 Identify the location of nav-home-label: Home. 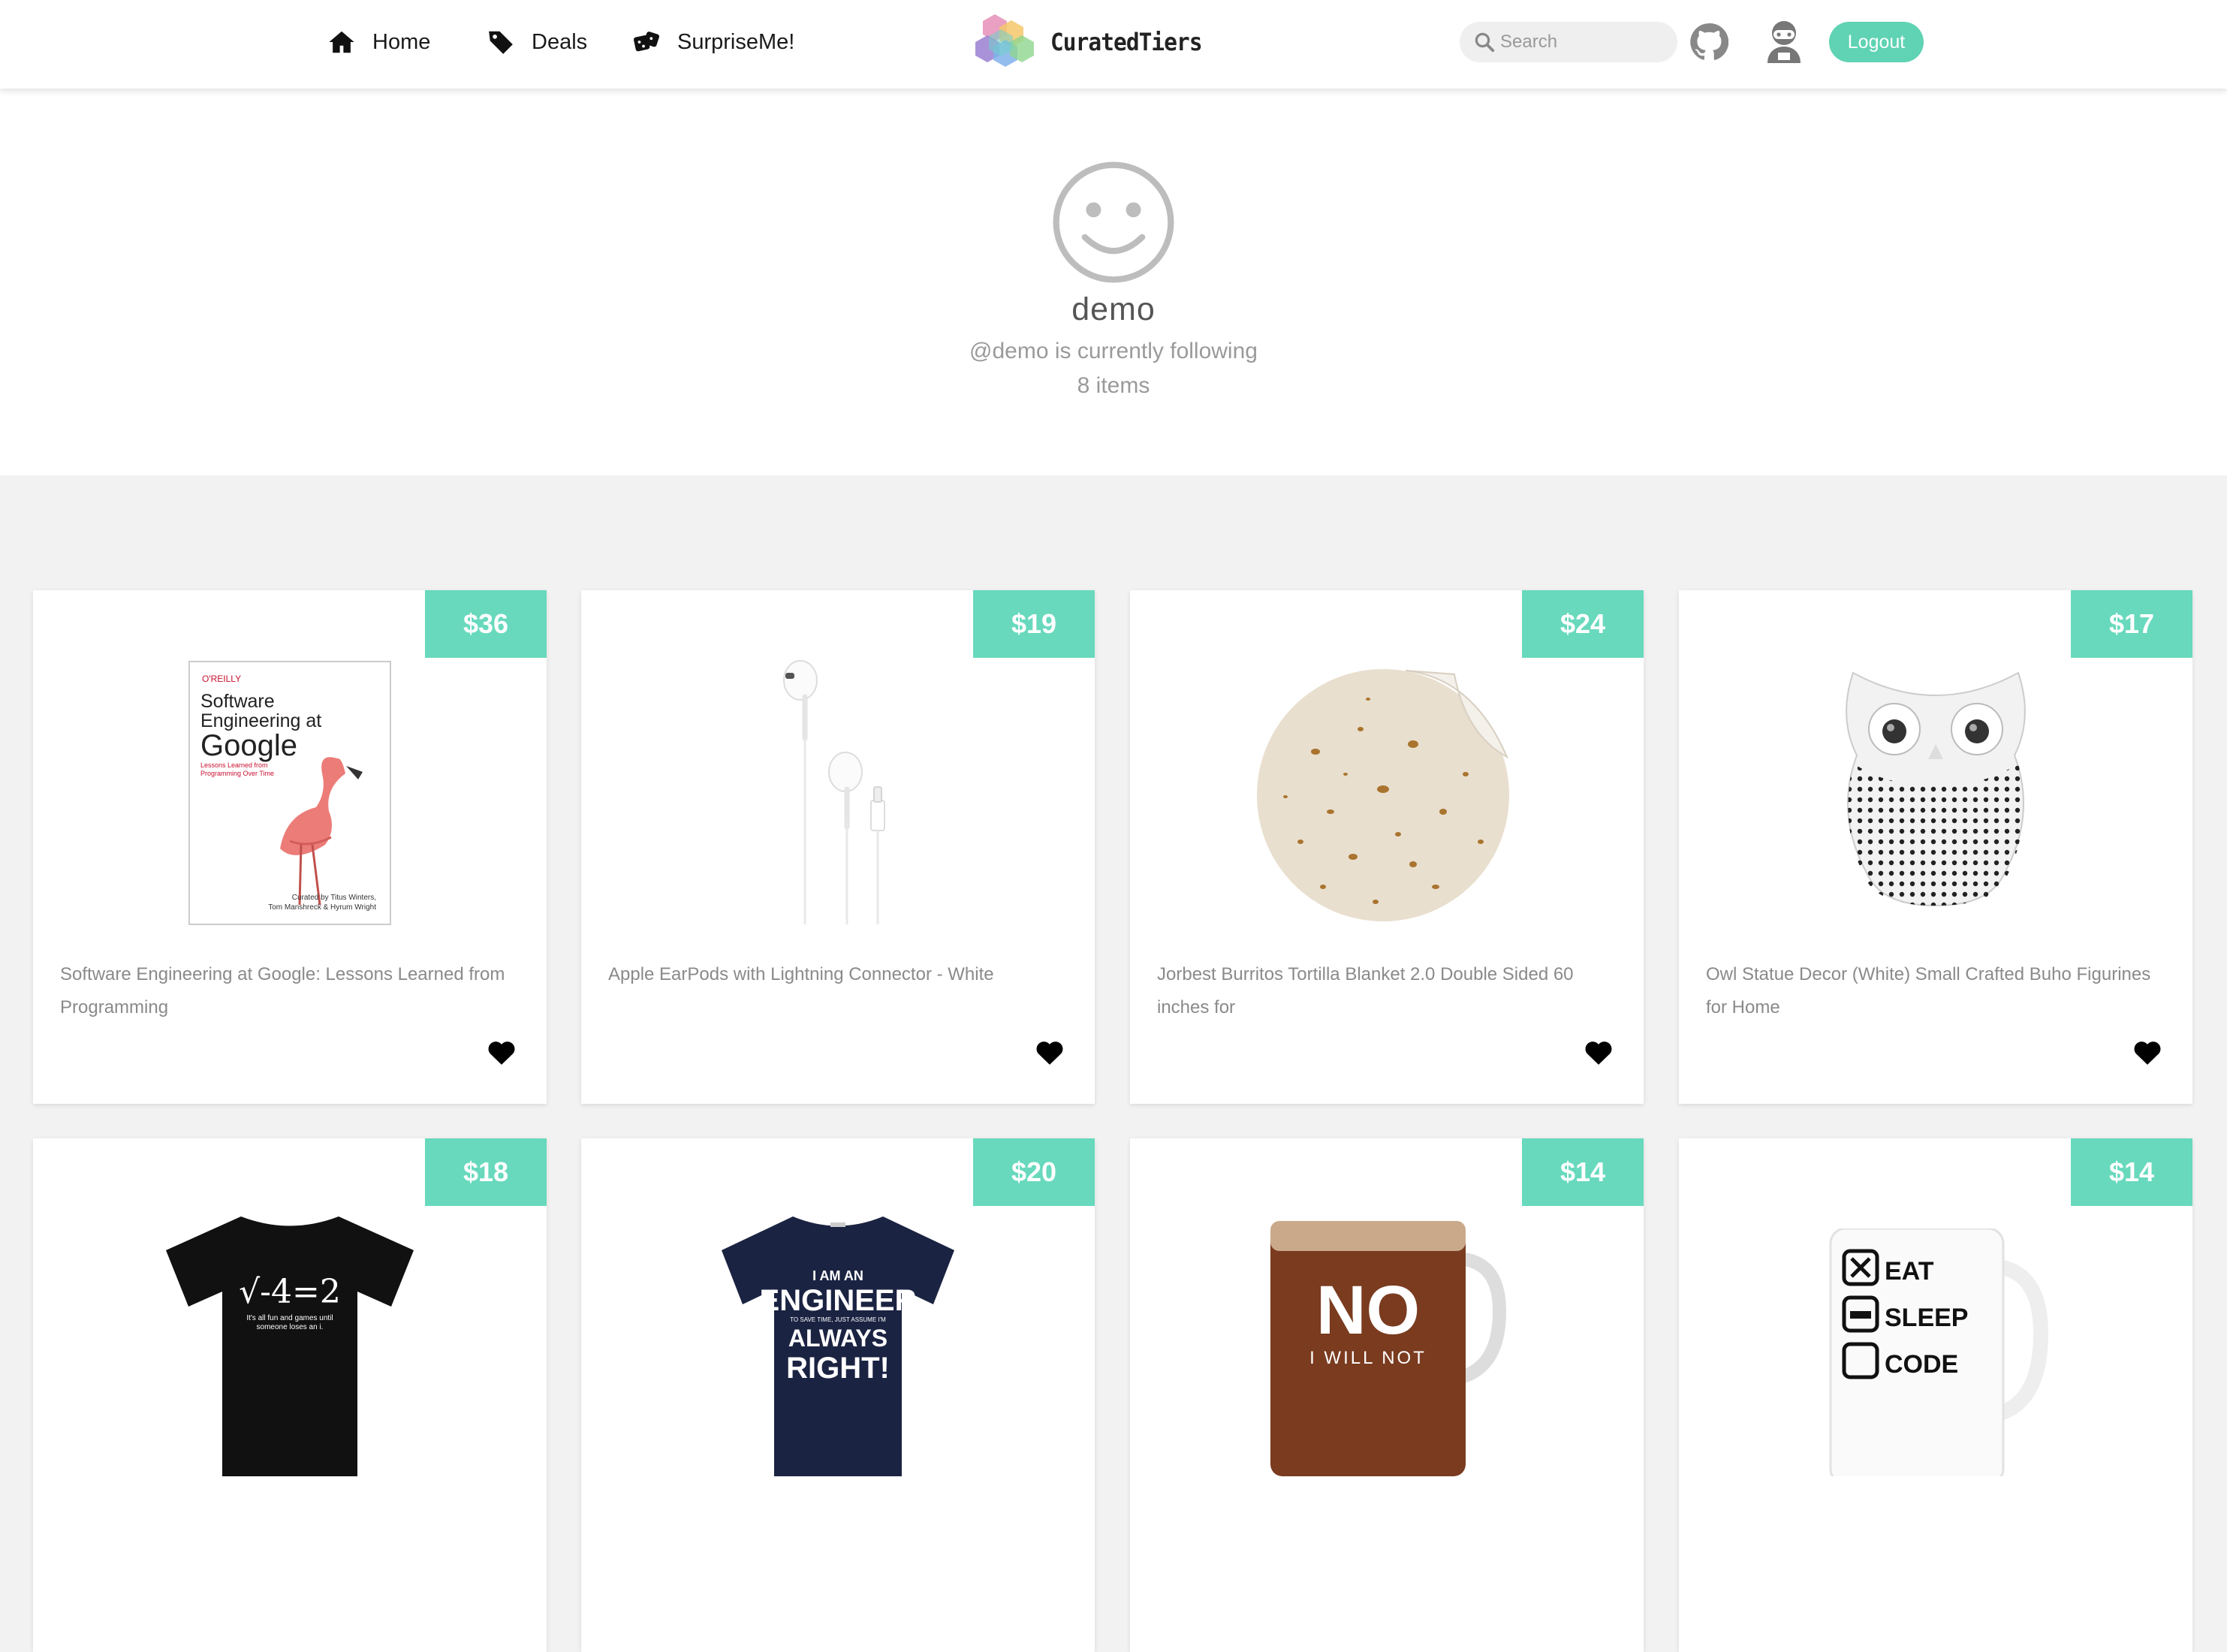
(401, 41).